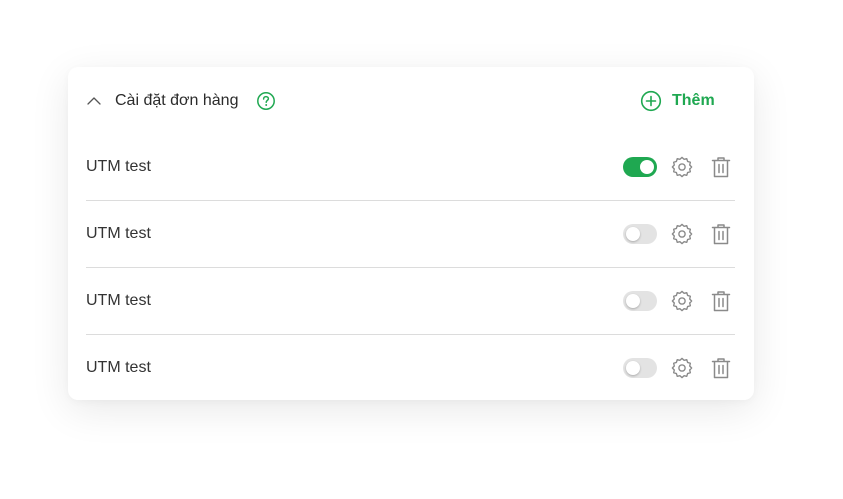  What do you see at coordinates (651, 101) in the screenshot?
I see `plus-circle-icon` at bounding box center [651, 101].